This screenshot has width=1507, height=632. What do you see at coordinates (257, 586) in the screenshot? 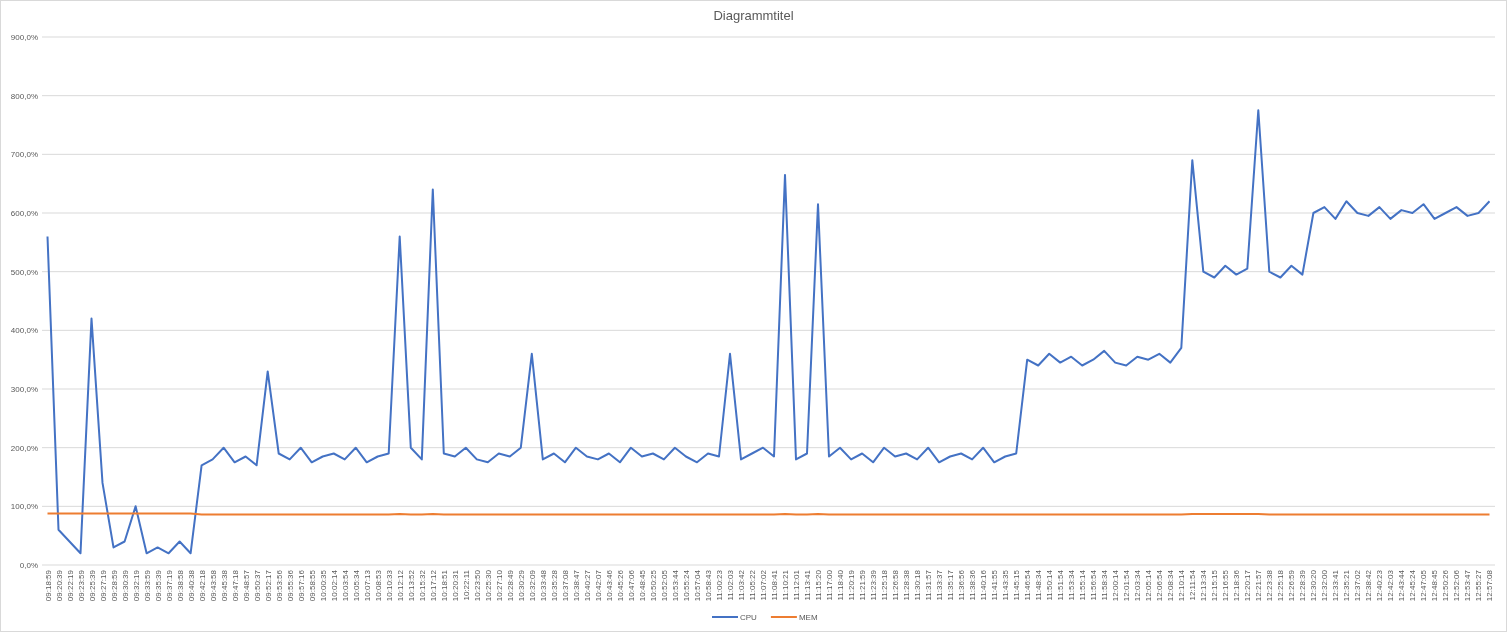
I see `x-tick-label: 09:50:37` at bounding box center [257, 586].